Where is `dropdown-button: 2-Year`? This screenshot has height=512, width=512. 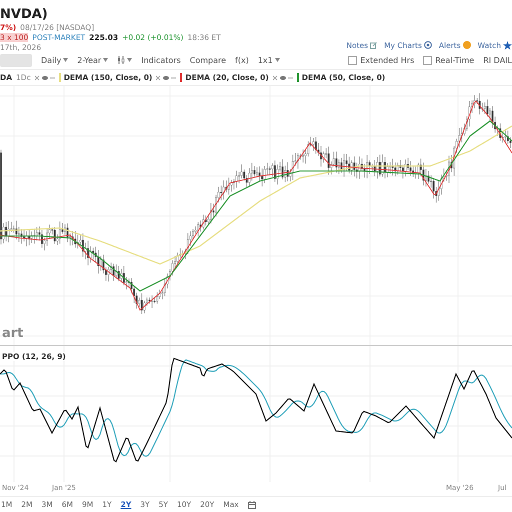
dropdown-button: 2-Year is located at coordinates (92, 60).